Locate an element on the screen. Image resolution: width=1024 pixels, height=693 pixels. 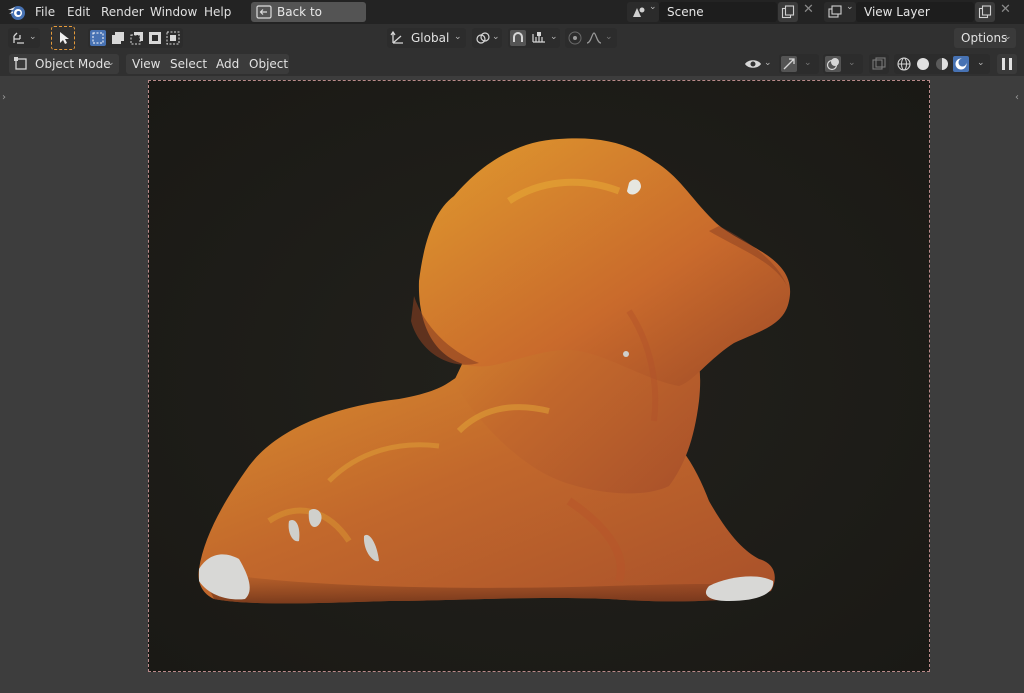
view-layer-browse-button: ⌄ is located at coordinates (840, 12).